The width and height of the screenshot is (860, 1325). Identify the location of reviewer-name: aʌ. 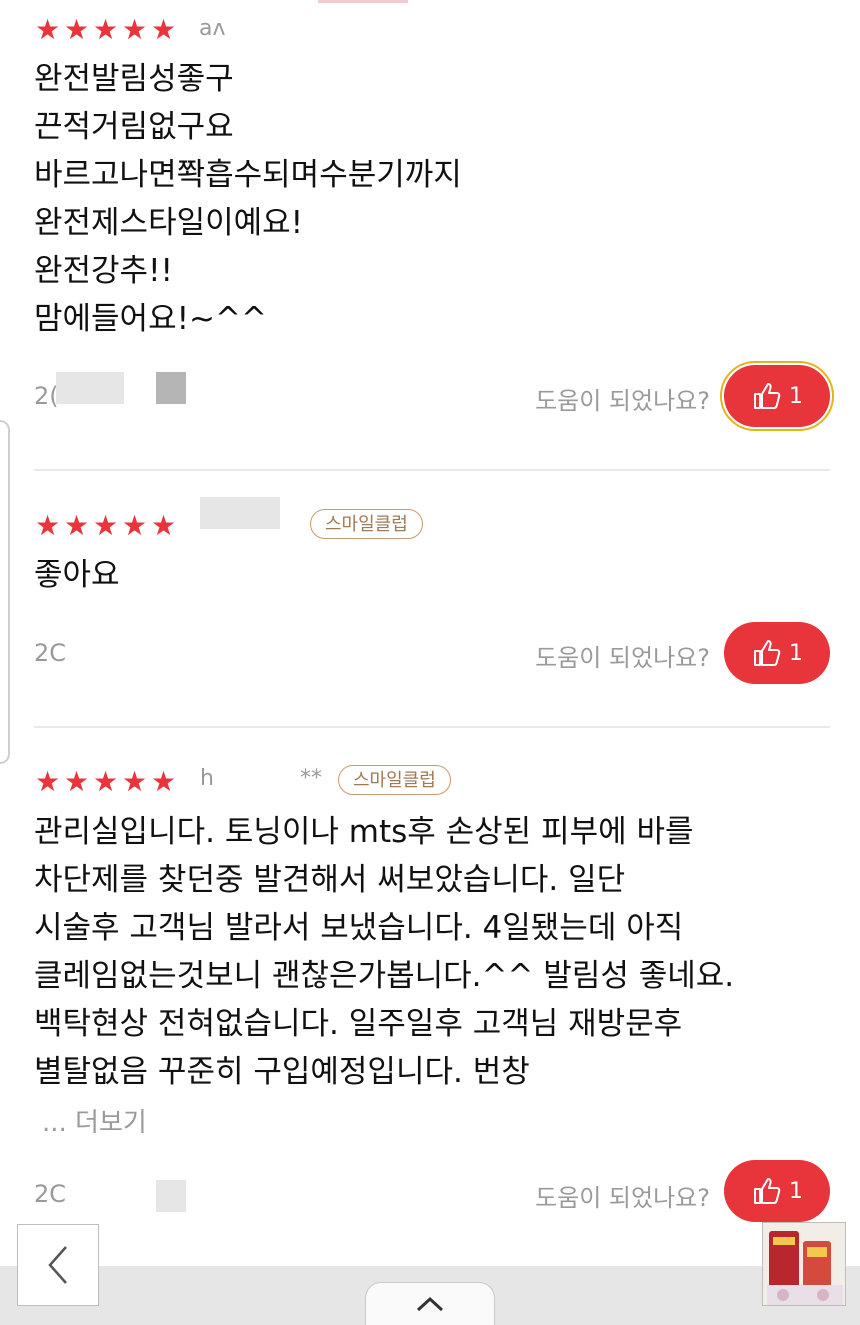
(212, 28).